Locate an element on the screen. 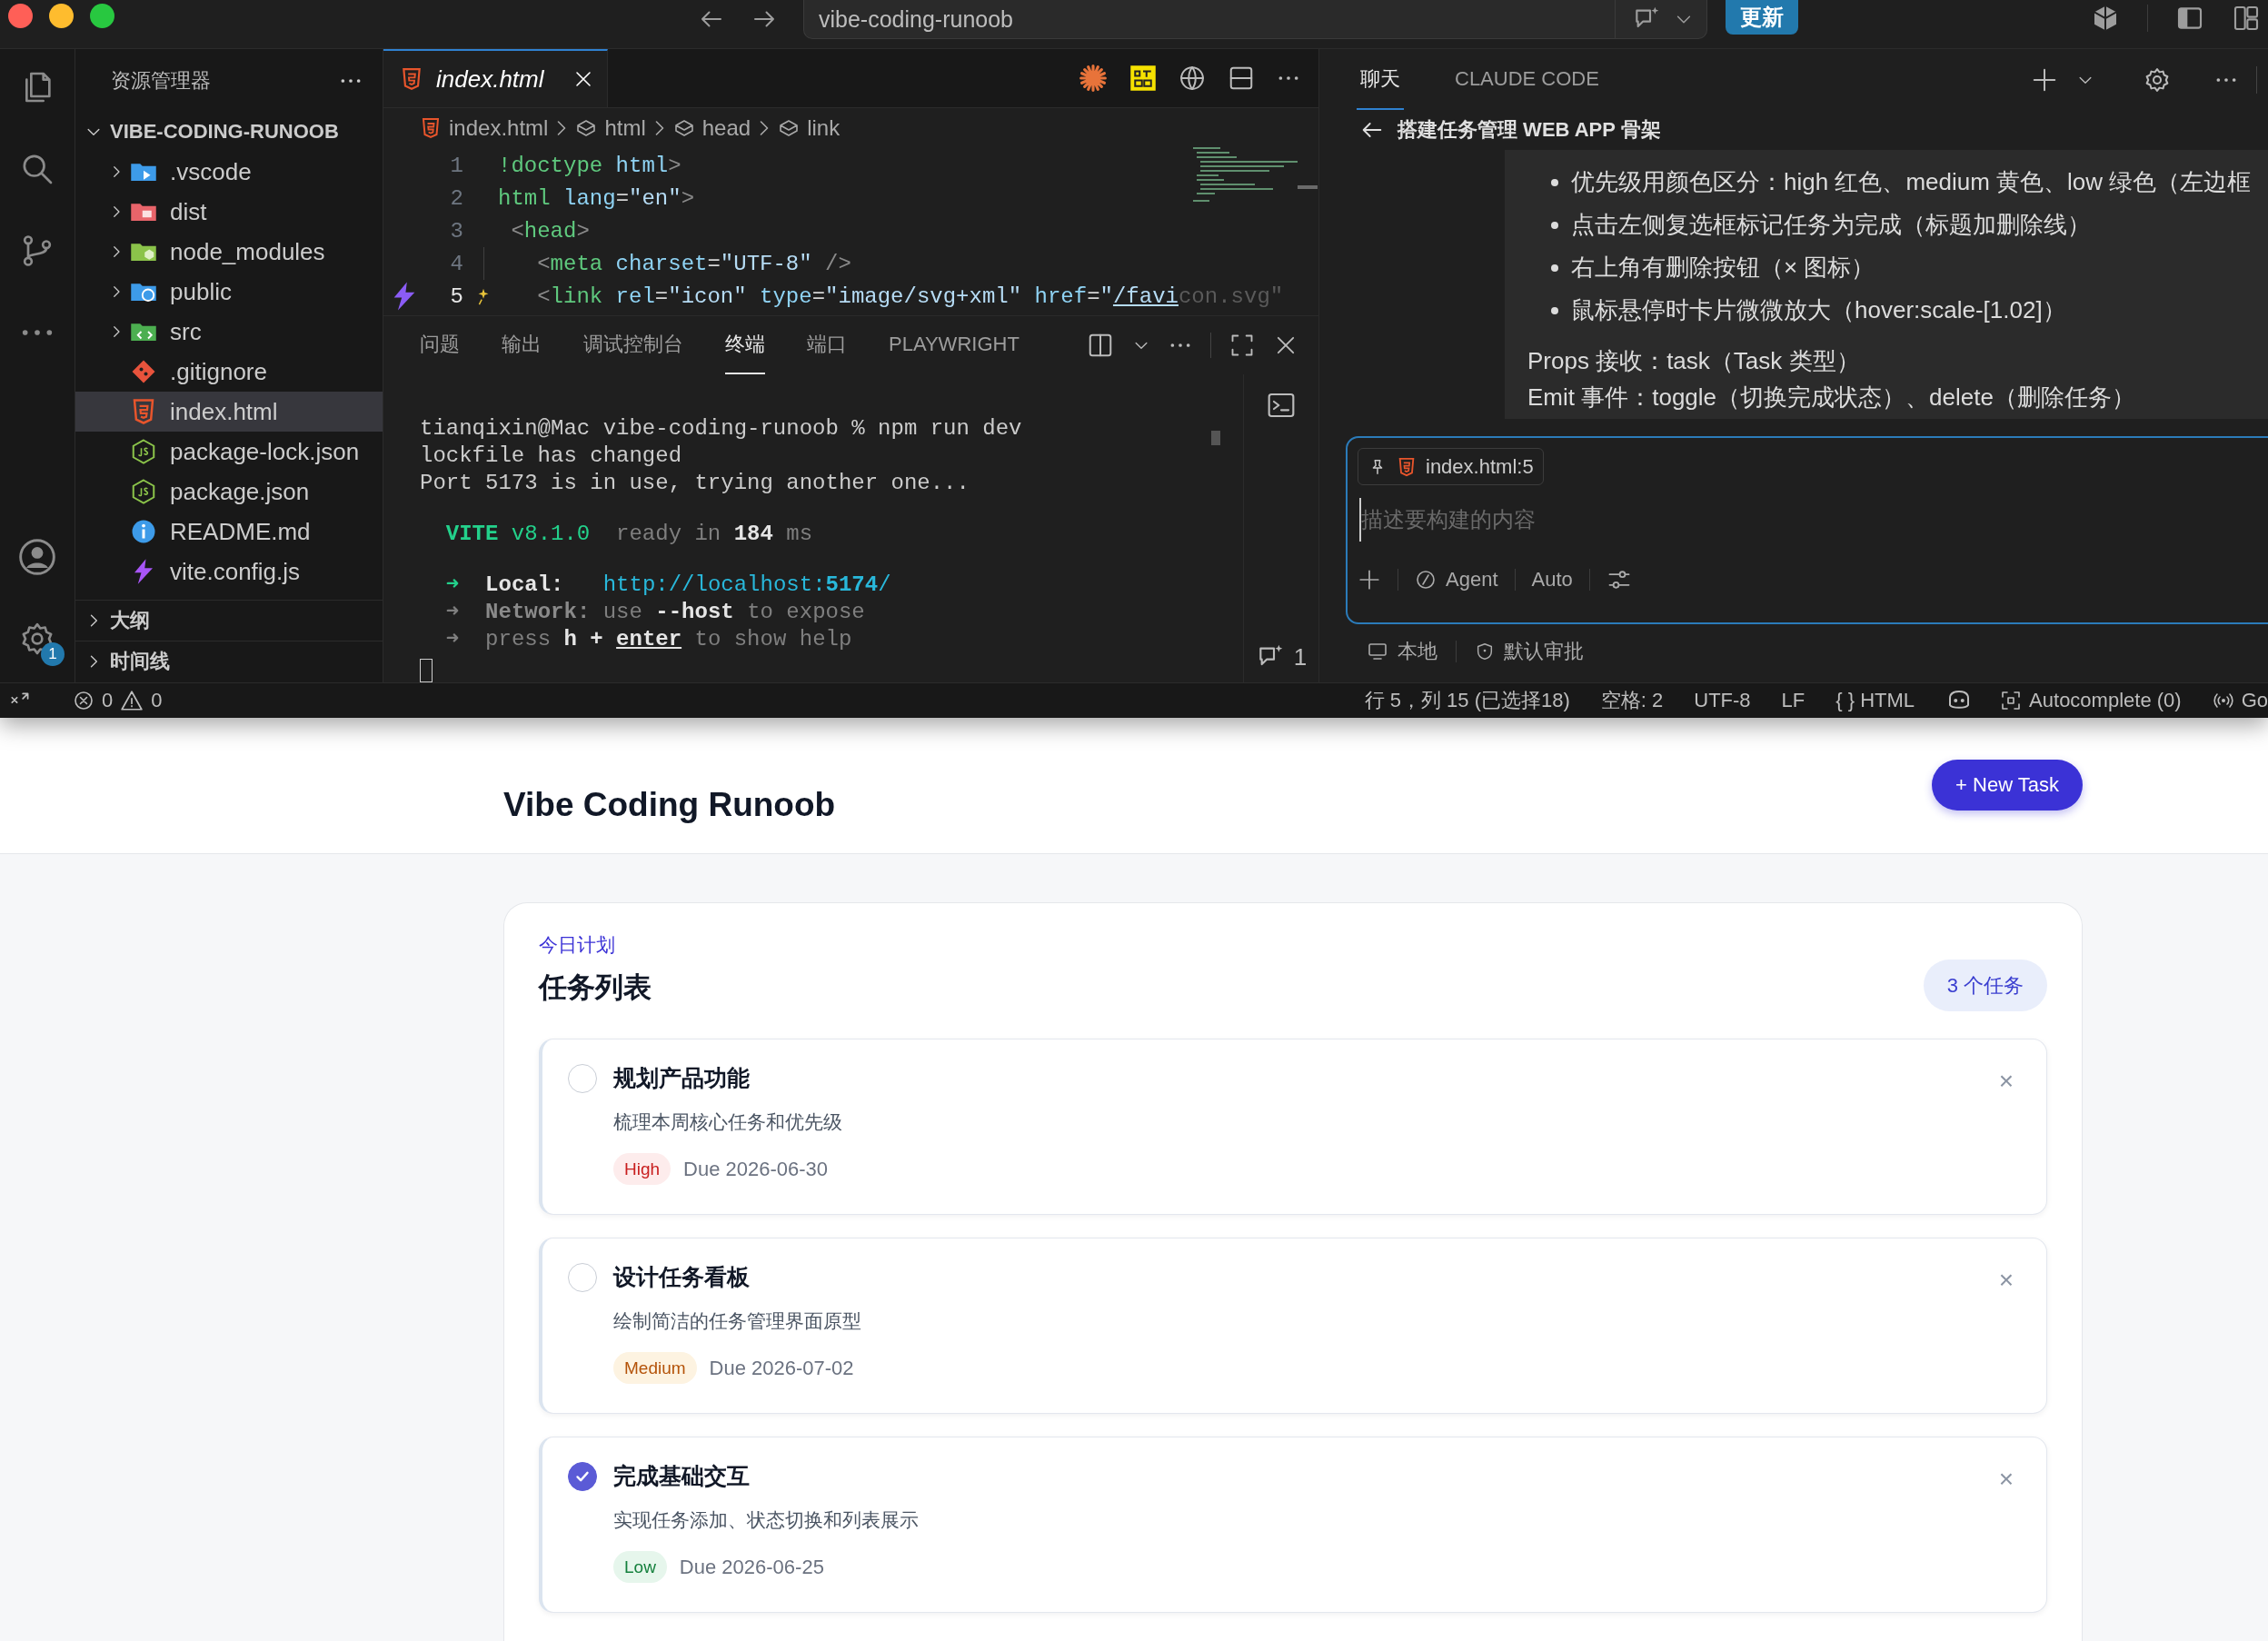 This screenshot has height=1641, width=2268. status-item: 行 5，列 15 (已选择18) is located at coordinates (1467, 701).